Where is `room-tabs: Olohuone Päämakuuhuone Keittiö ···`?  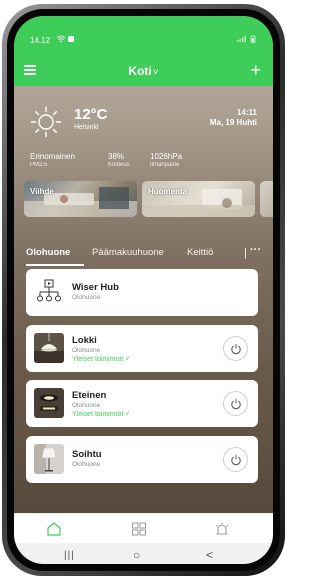 room-tabs: Olohuone Päämakuuhuone Keittiö ··· is located at coordinates (143, 255).